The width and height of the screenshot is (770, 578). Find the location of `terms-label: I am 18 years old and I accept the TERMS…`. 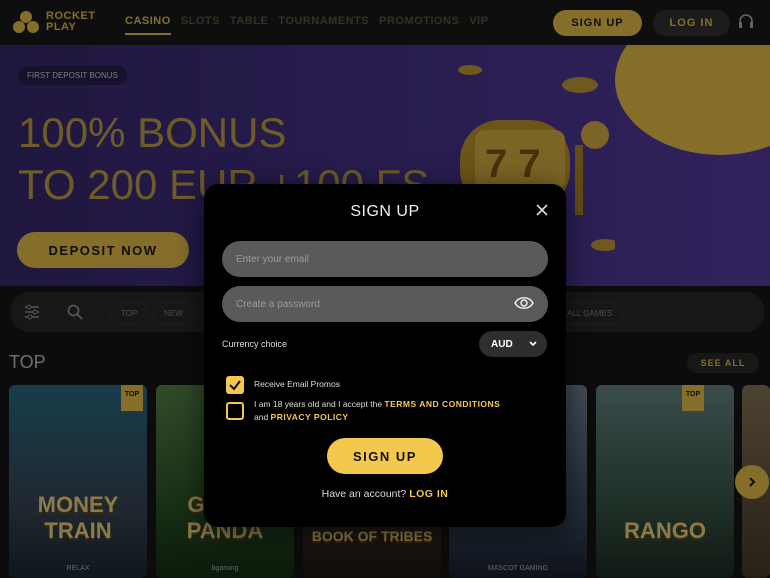

terms-label: I am 18 years old and I accept the TERMS… is located at coordinates (377, 410).